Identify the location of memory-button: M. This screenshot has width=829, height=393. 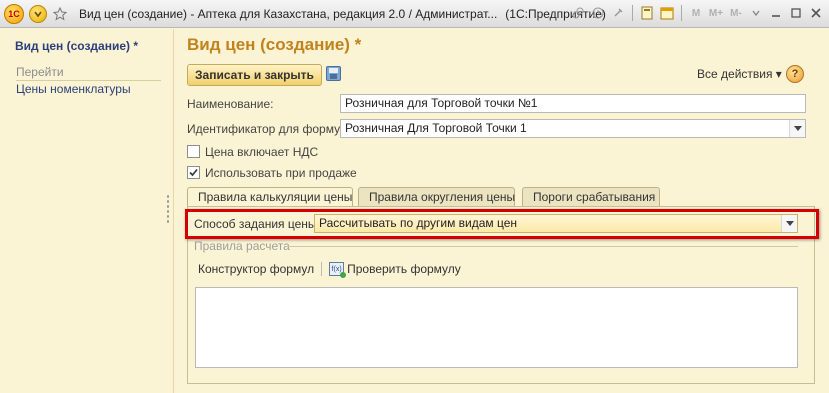
(696, 13).